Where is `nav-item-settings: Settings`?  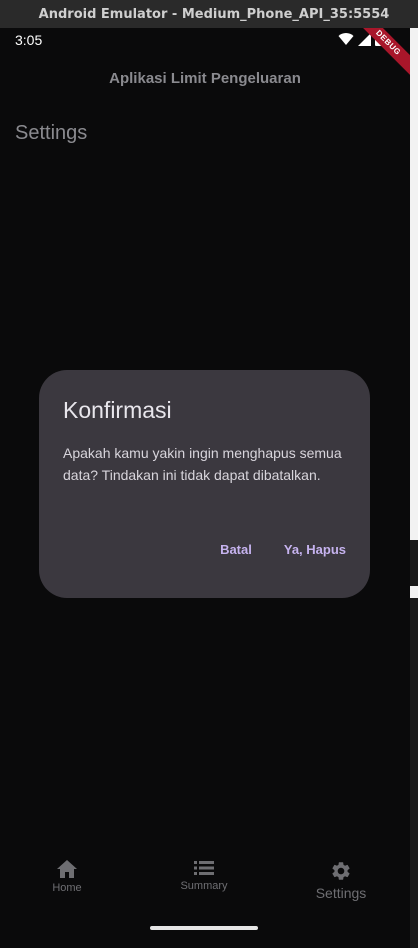 nav-item-settings: Settings is located at coordinates (341, 880).